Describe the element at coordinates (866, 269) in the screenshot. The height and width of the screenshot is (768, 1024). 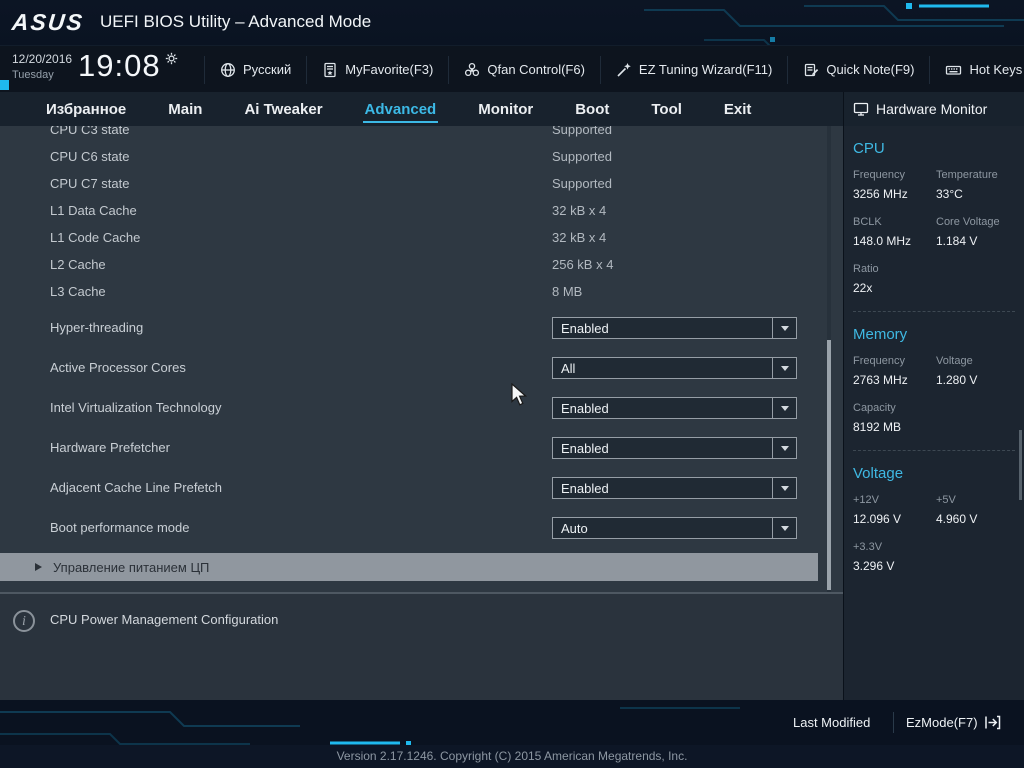
I see `stat-label: Ratio` at that location.